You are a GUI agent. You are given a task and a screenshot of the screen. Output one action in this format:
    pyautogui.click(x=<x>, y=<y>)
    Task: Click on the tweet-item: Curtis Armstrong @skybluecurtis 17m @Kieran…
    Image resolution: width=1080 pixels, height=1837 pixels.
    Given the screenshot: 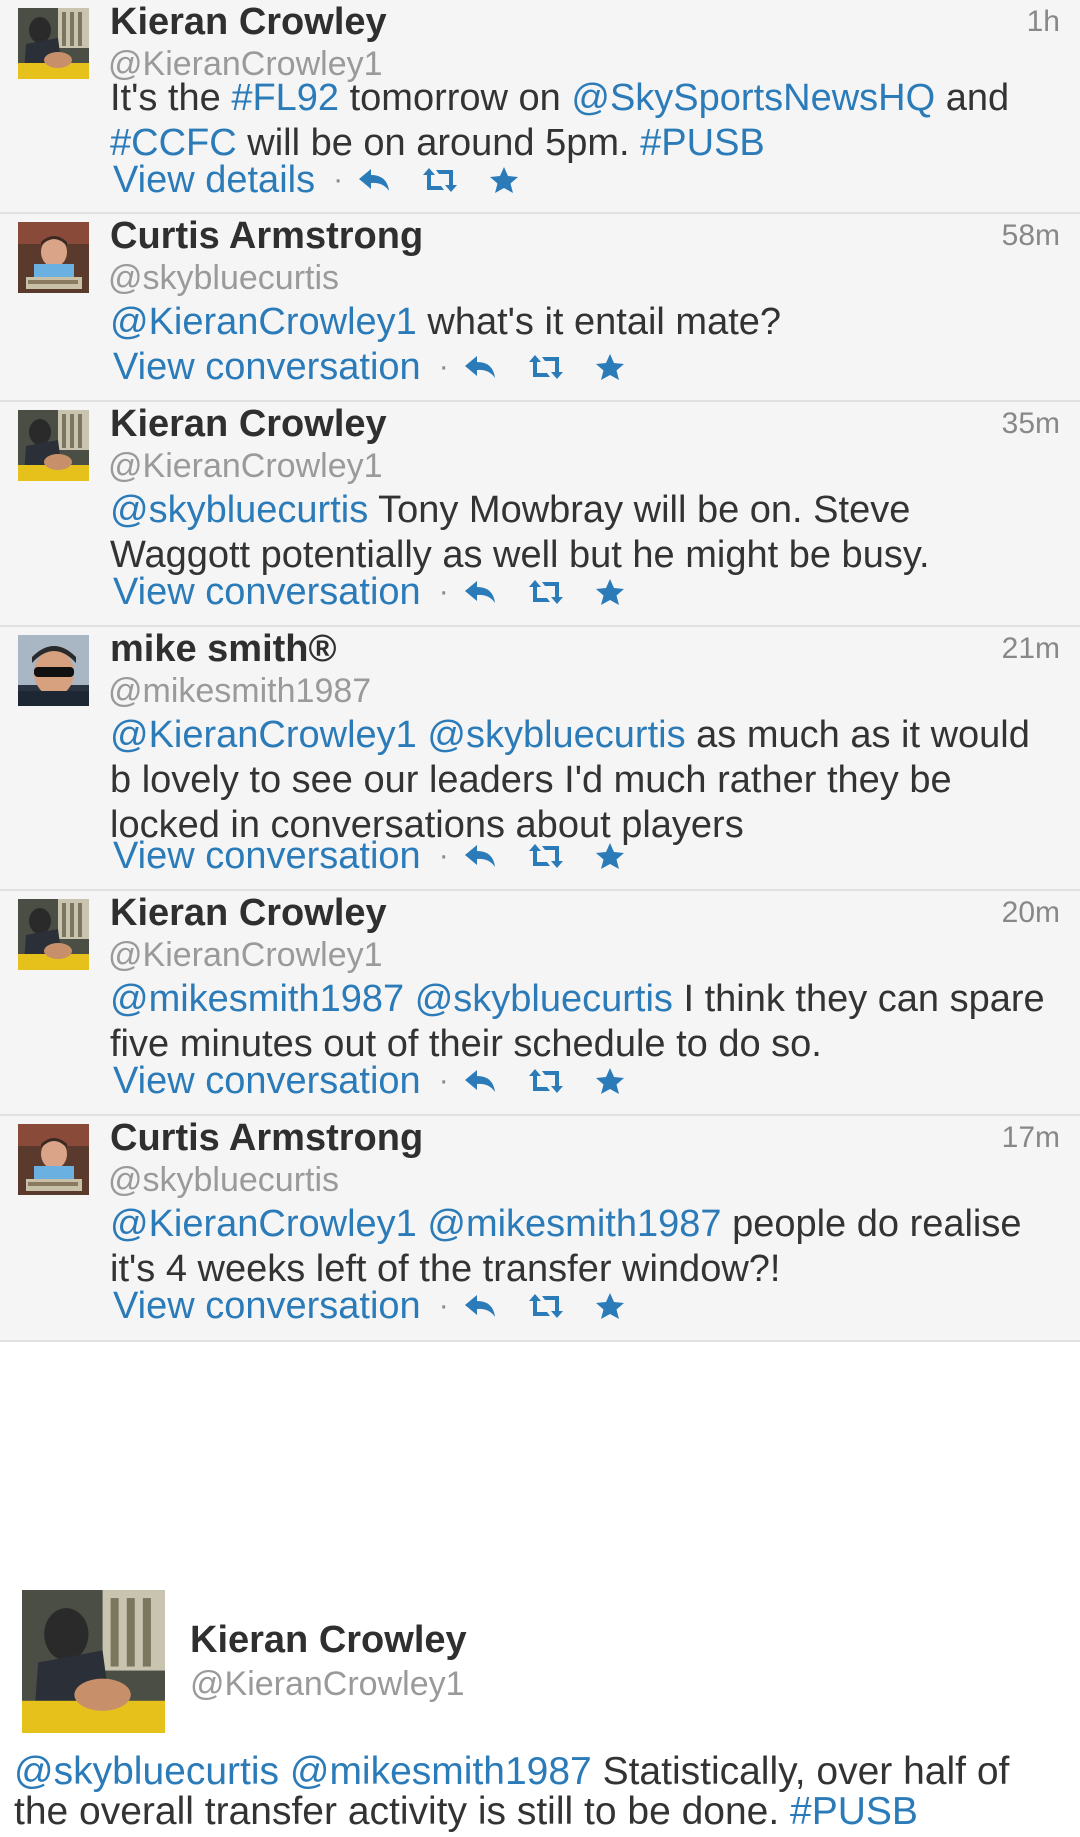 What is the action you would take?
    pyautogui.click(x=540, y=1229)
    